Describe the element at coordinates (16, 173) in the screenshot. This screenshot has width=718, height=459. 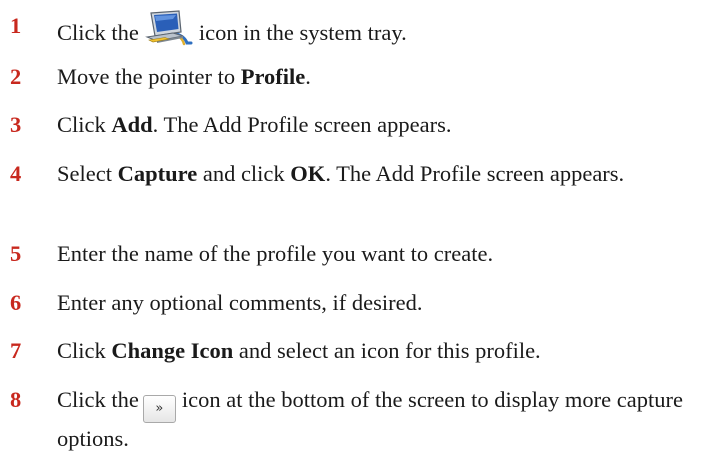
I see `step-number: 4` at that location.